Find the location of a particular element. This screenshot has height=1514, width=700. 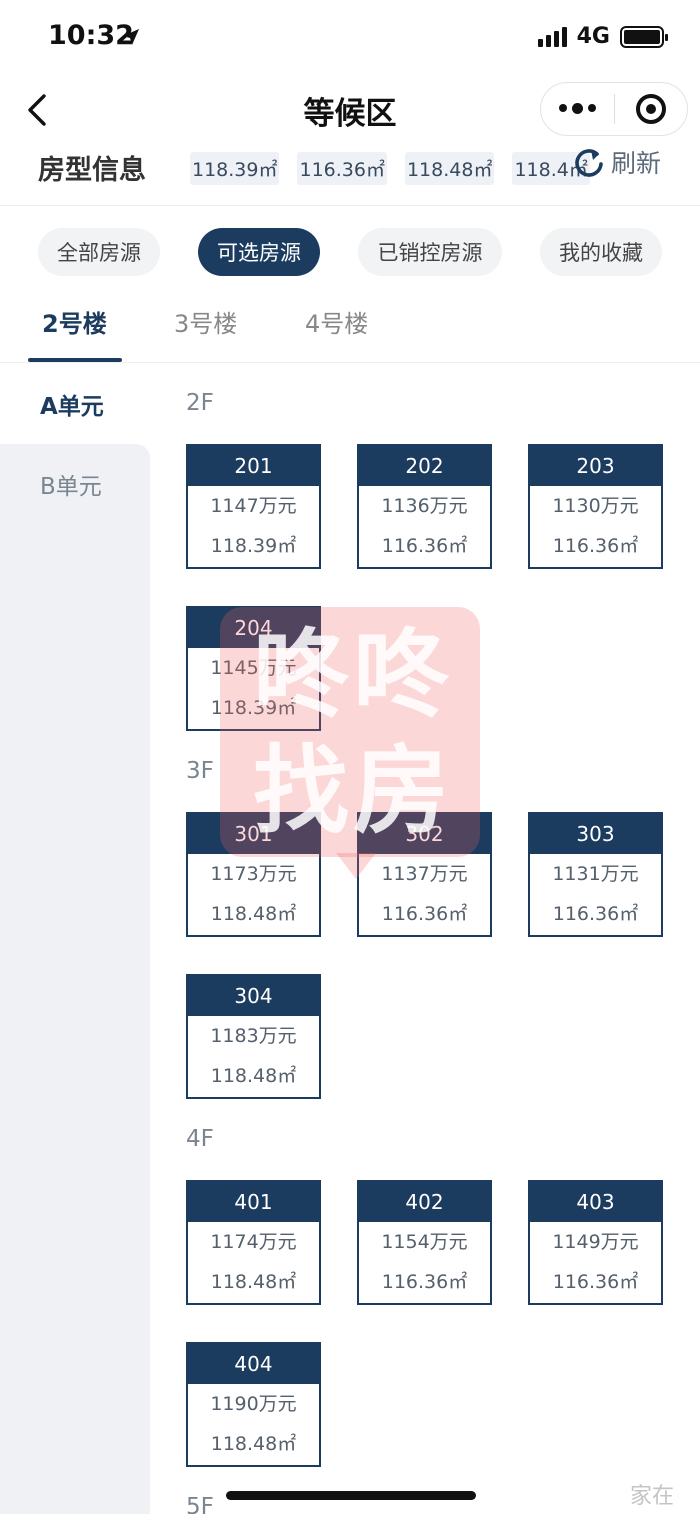

room-price: 1136万元 is located at coordinates (424, 506).